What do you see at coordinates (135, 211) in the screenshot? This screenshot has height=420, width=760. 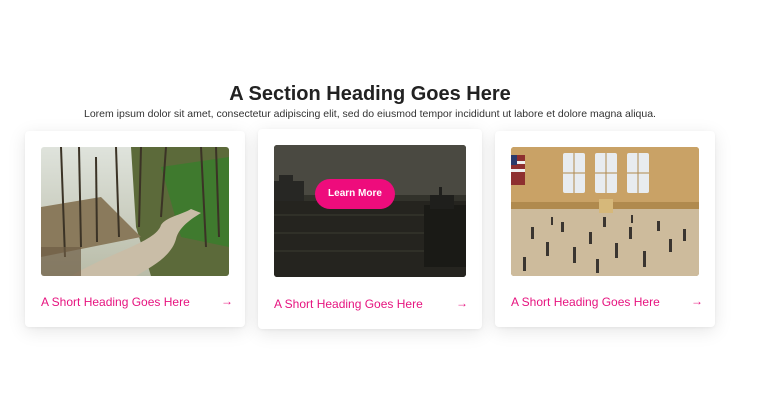 I see `forest-road-image` at bounding box center [135, 211].